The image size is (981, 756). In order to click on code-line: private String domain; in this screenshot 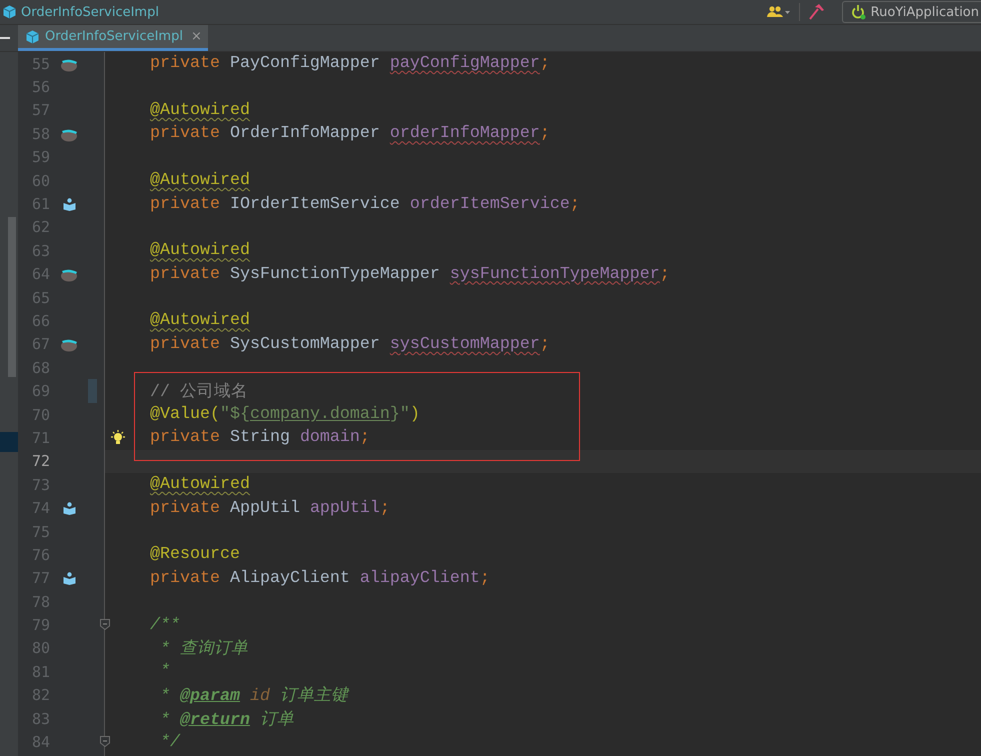, I will do `click(260, 438)`.